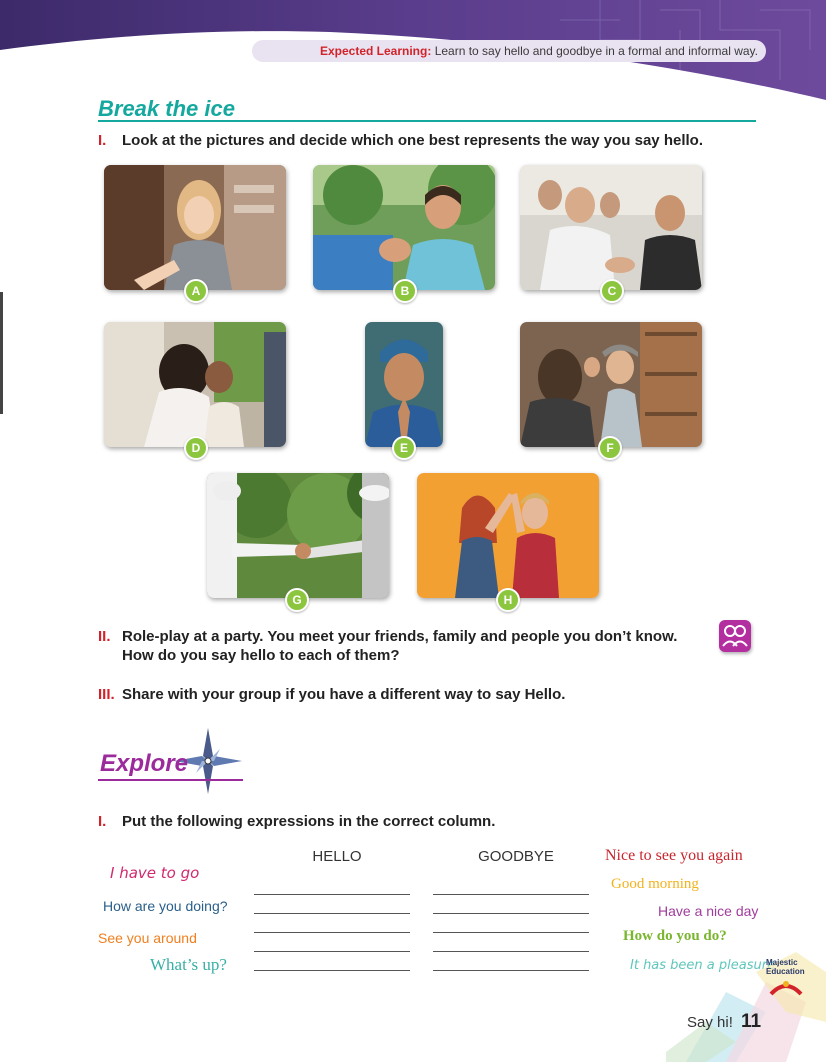 The image size is (826, 1062). I want to click on photo-d-women-hugging, so click(195, 384).